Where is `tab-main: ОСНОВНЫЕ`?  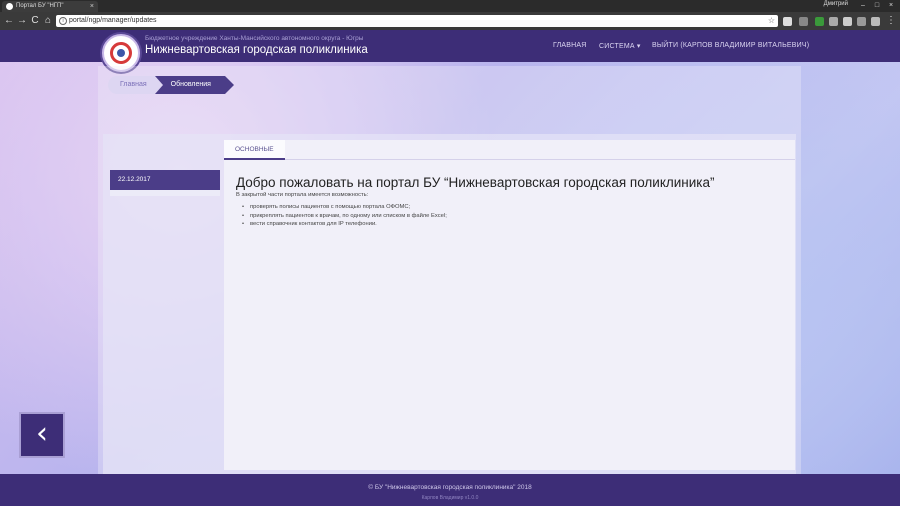
tab-main: ОСНОВНЫЕ is located at coordinates (254, 150).